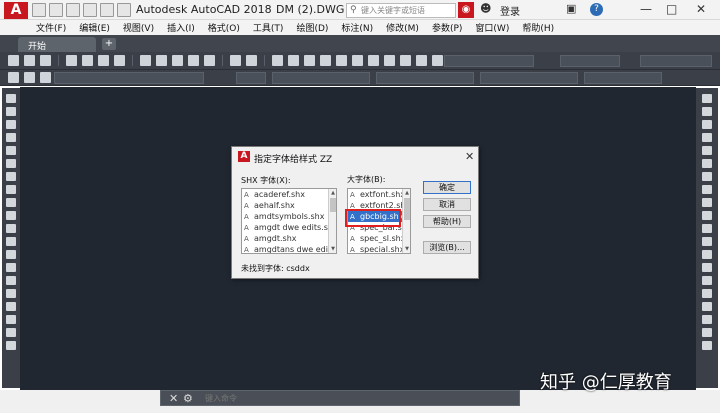 The width and height of the screenshot is (720, 413). What do you see at coordinates (293, 60) in the screenshot?
I see `zoom-realtime-icon` at bounding box center [293, 60].